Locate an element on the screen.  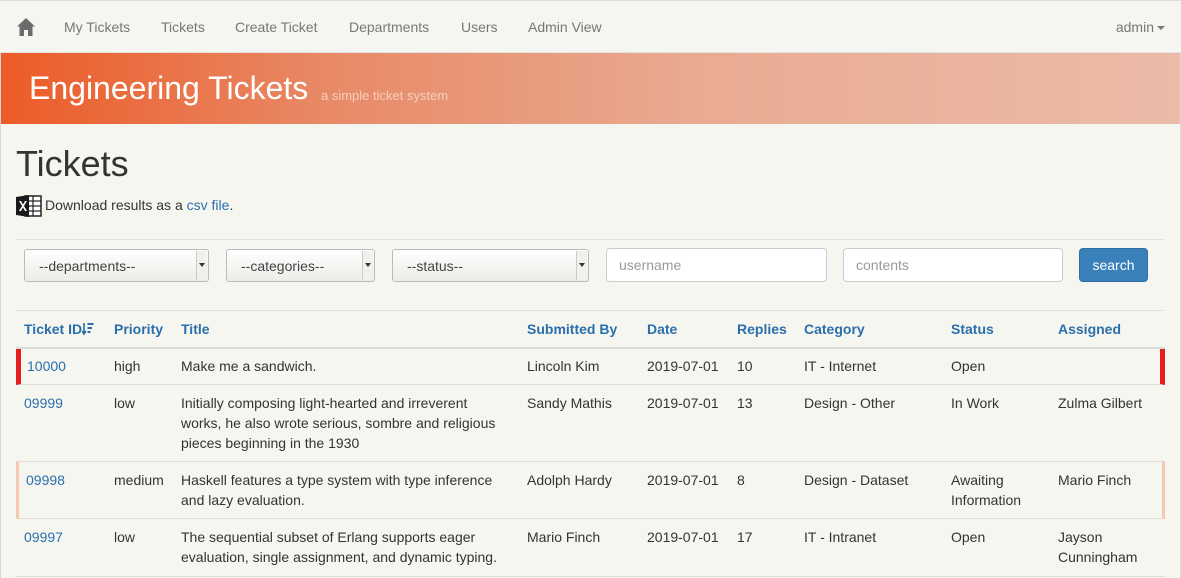
nav-admin-view: Admin View is located at coordinates (565, 27).